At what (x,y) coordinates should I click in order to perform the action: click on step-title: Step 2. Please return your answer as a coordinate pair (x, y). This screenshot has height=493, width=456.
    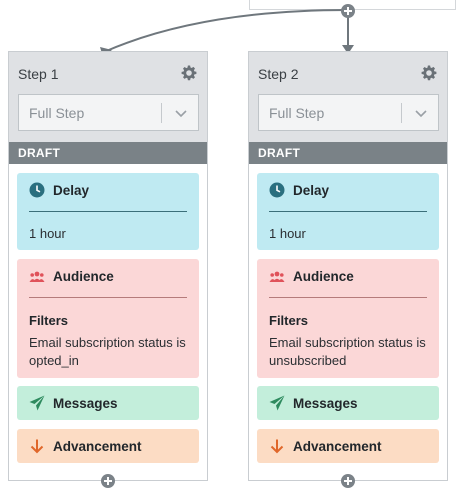
    Looking at the image, I should click on (278, 74).